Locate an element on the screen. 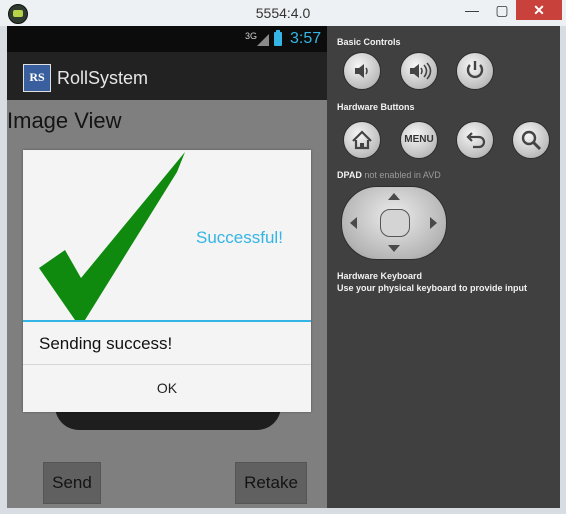 This screenshot has width=566, height=514. power-button is located at coordinates (475, 71).